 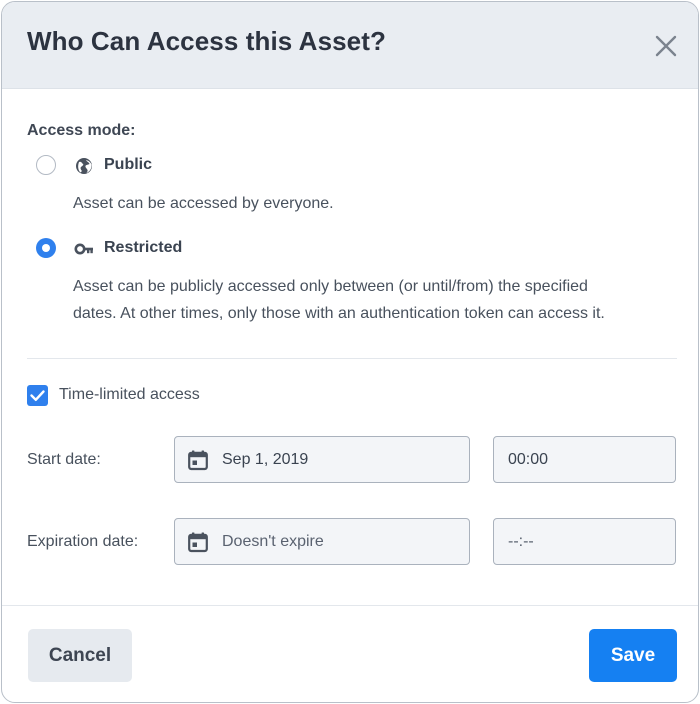 What do you see at coordinates (46, 165) in the screenshot?
I see `public-radio` at bounding box center [46, 165].